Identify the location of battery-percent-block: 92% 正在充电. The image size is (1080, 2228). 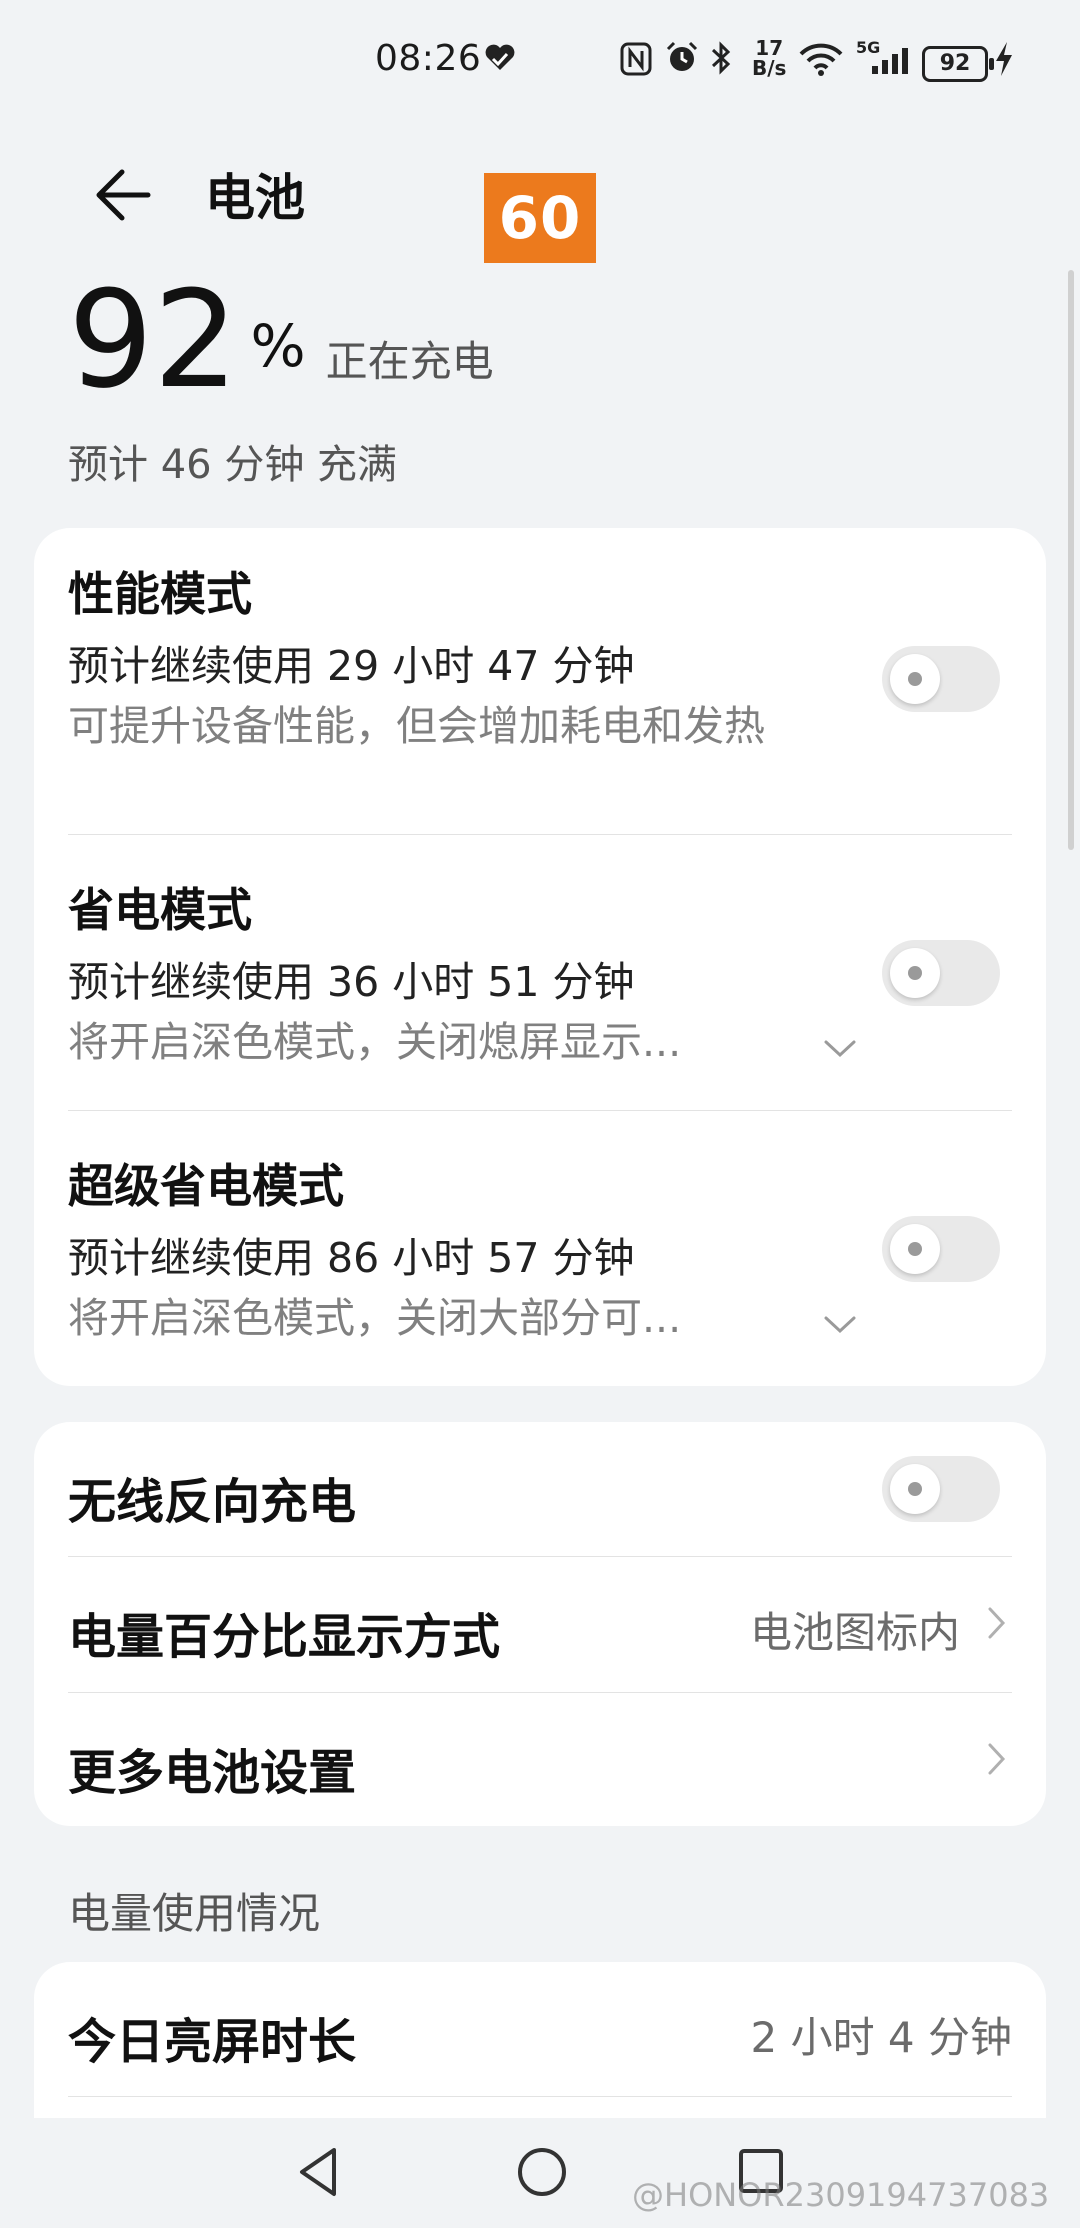
(281, 340).